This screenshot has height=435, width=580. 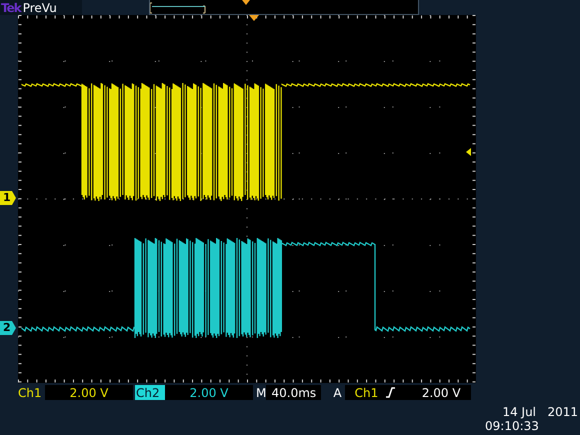 What do you see at coordinates (261, 392) in the screenshot?
I see `timebase-prefix: M` at bounding box center [261, 392].